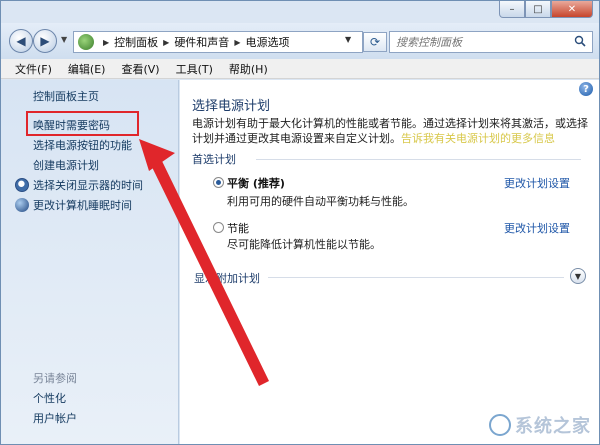  What do you see at coordinates (248, 69) in the screenshot?
I see `menu-help: 帮助(H)` at bounding box center [248, 69].